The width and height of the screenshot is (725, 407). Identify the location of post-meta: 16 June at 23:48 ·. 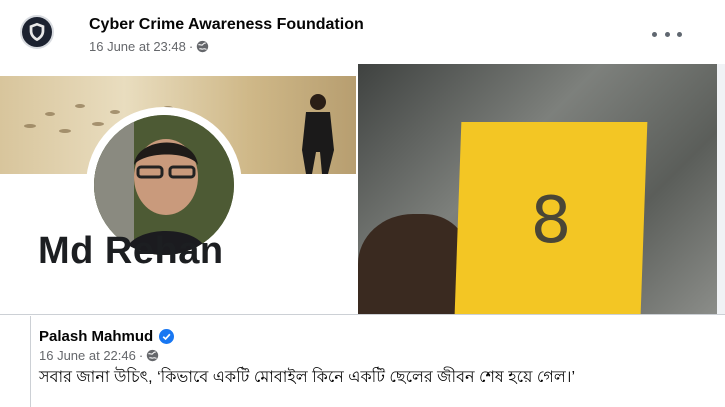
(149, 46).